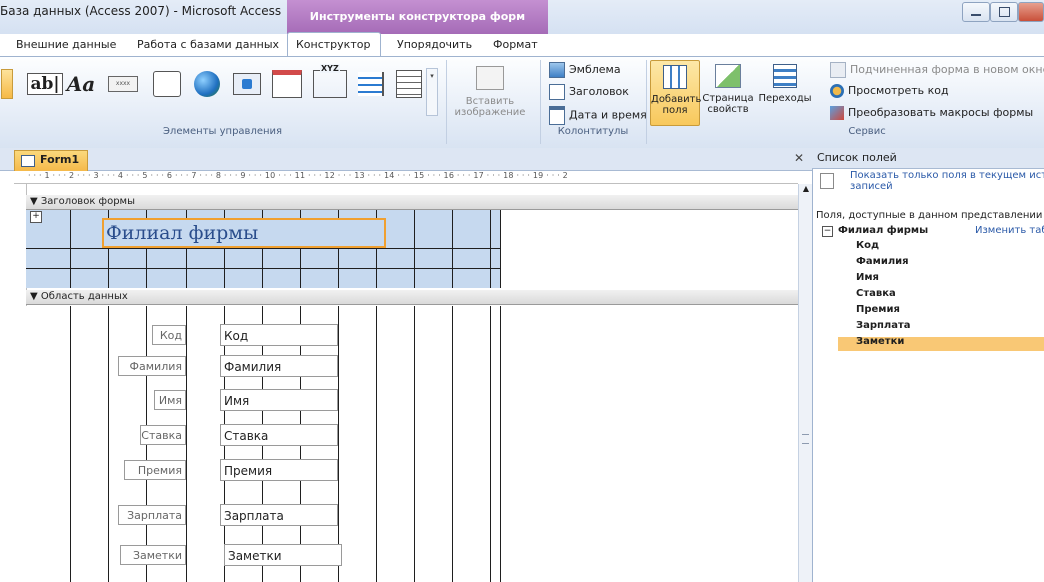 The width and height of the screenshot is (1044, 582). What do you see at coordinates (838, 70) in the screenshot?
I see `subform-icon` at bounding box center [838, 70].